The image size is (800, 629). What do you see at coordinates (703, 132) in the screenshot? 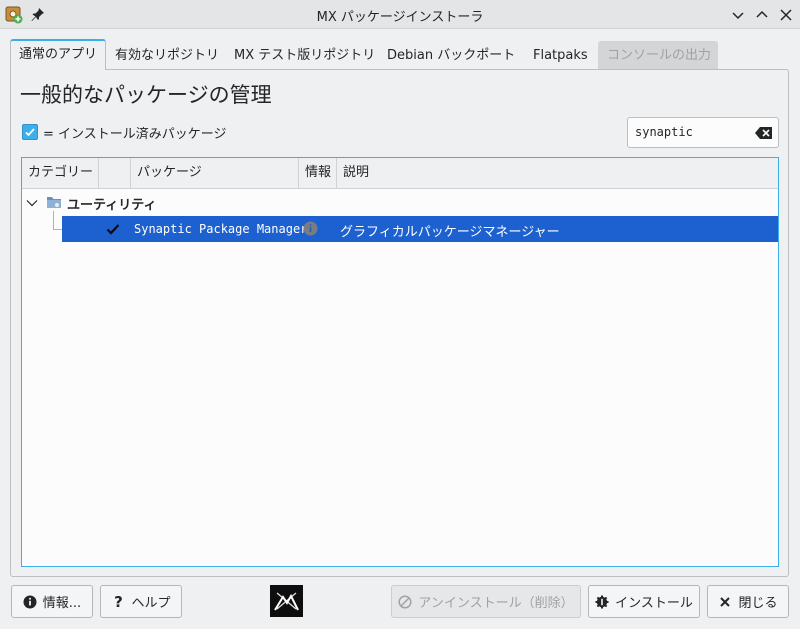
I see `search-input: synaptic` at bounding box center [703, 132].